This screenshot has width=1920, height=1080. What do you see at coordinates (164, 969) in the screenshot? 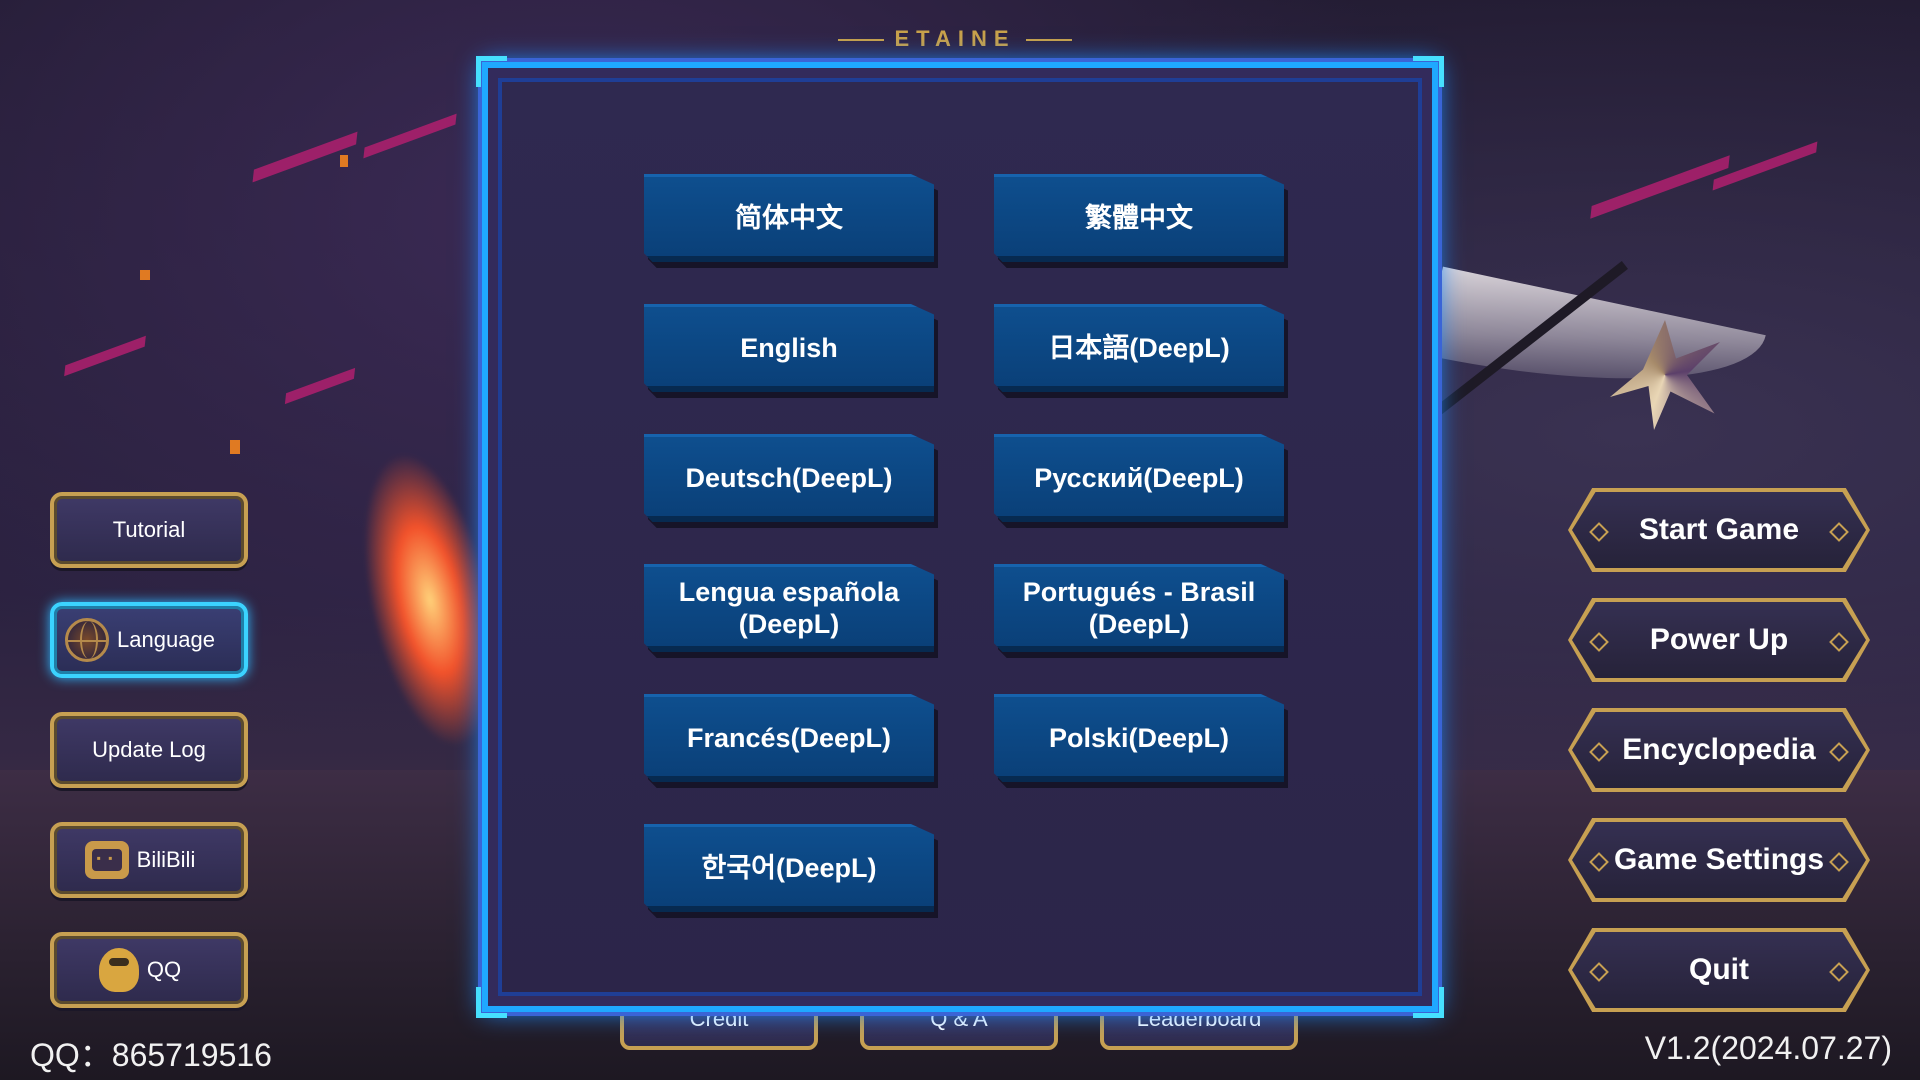
I see `qq-label: QQ` at bounding box center [164, 969].